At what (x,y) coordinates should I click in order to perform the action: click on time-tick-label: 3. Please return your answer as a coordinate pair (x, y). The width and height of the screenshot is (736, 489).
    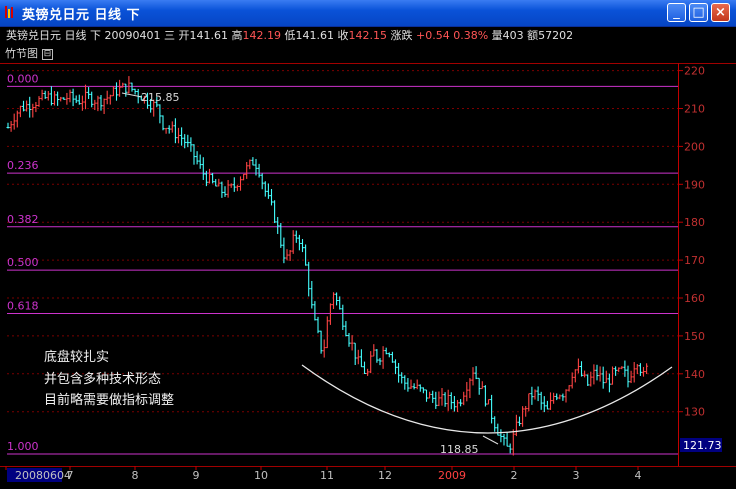
    Looking at the image, I should click on (576, 475).